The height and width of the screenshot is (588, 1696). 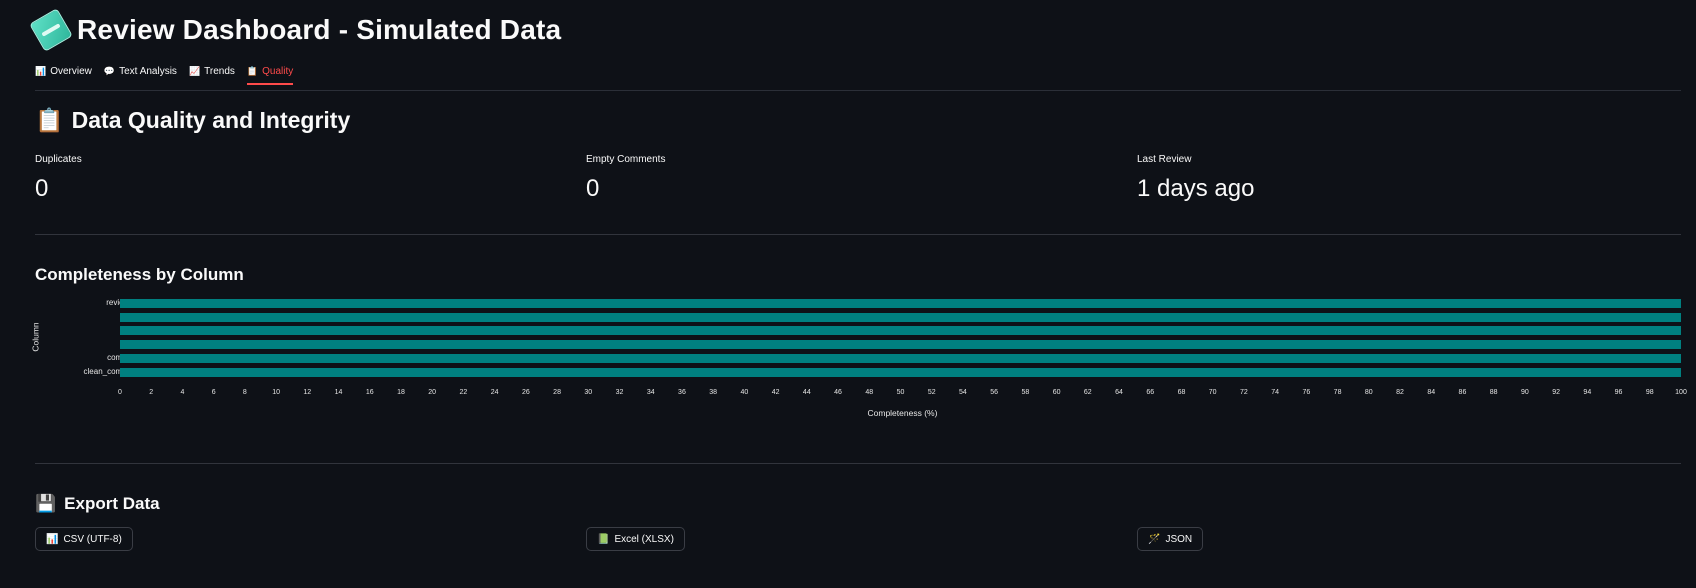 I want to click on x-tick-label: 72, so click(x=1244, y=392).